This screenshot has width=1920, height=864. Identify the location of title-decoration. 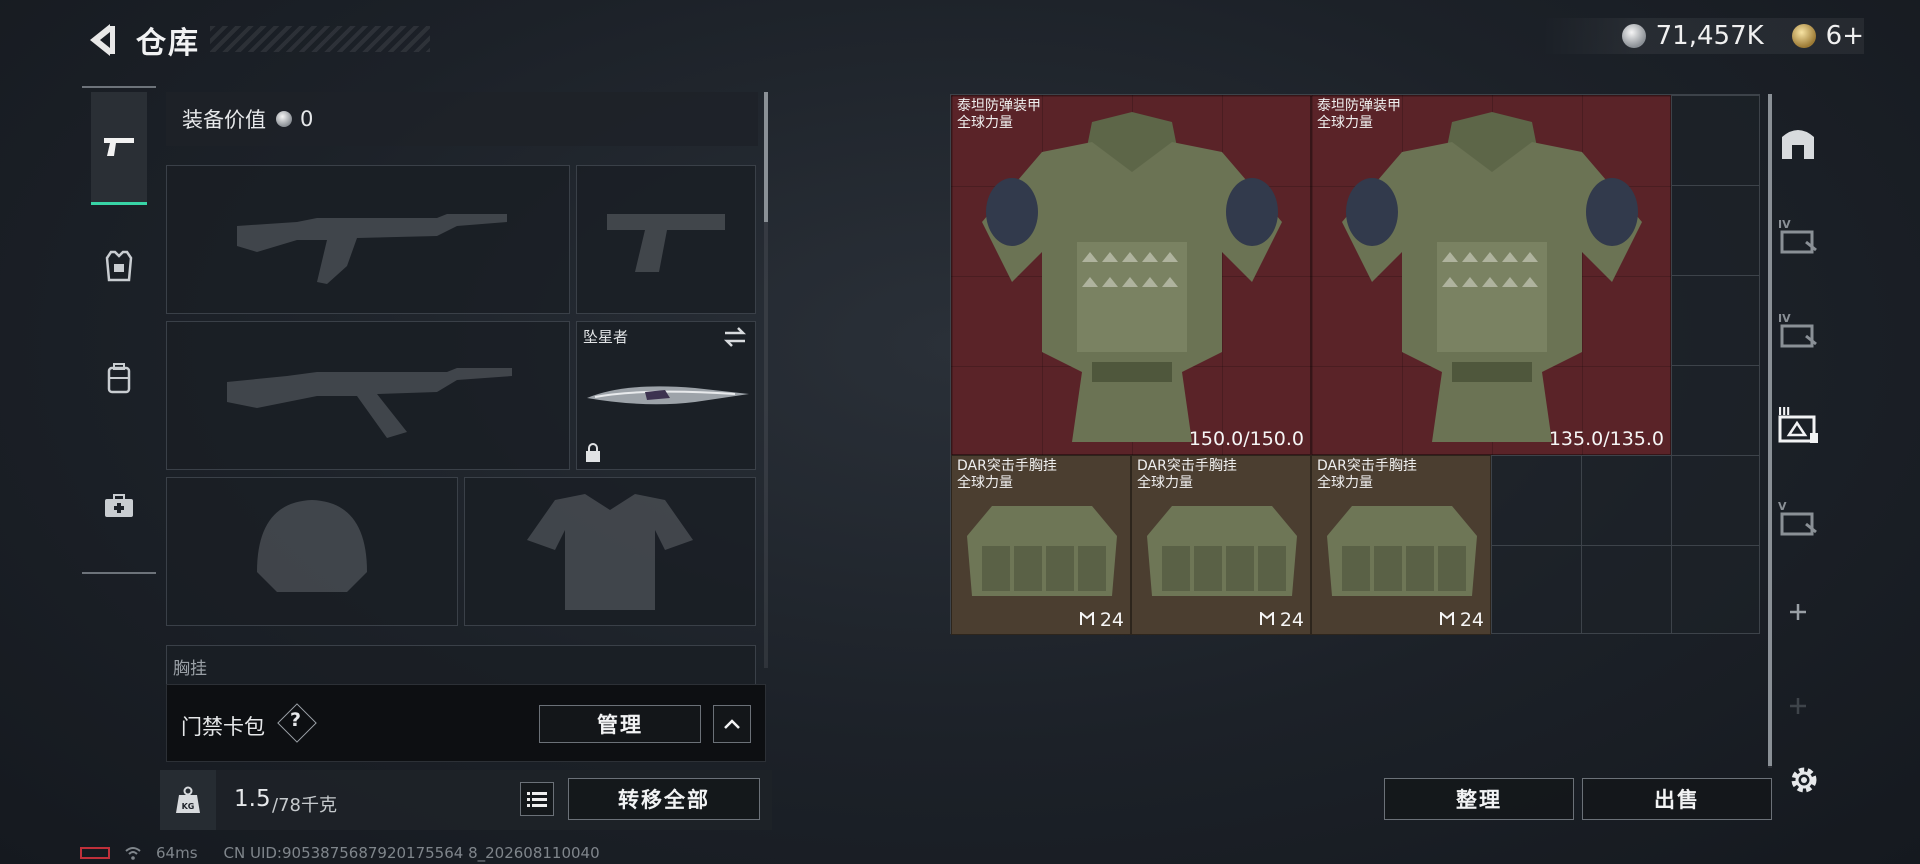
(320, 39).